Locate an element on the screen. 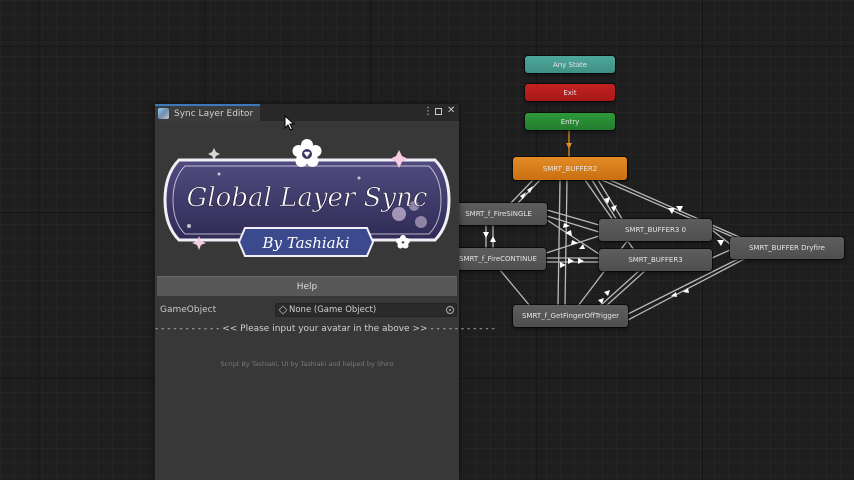  node-label: Any State is located at coordinates (570, 64).